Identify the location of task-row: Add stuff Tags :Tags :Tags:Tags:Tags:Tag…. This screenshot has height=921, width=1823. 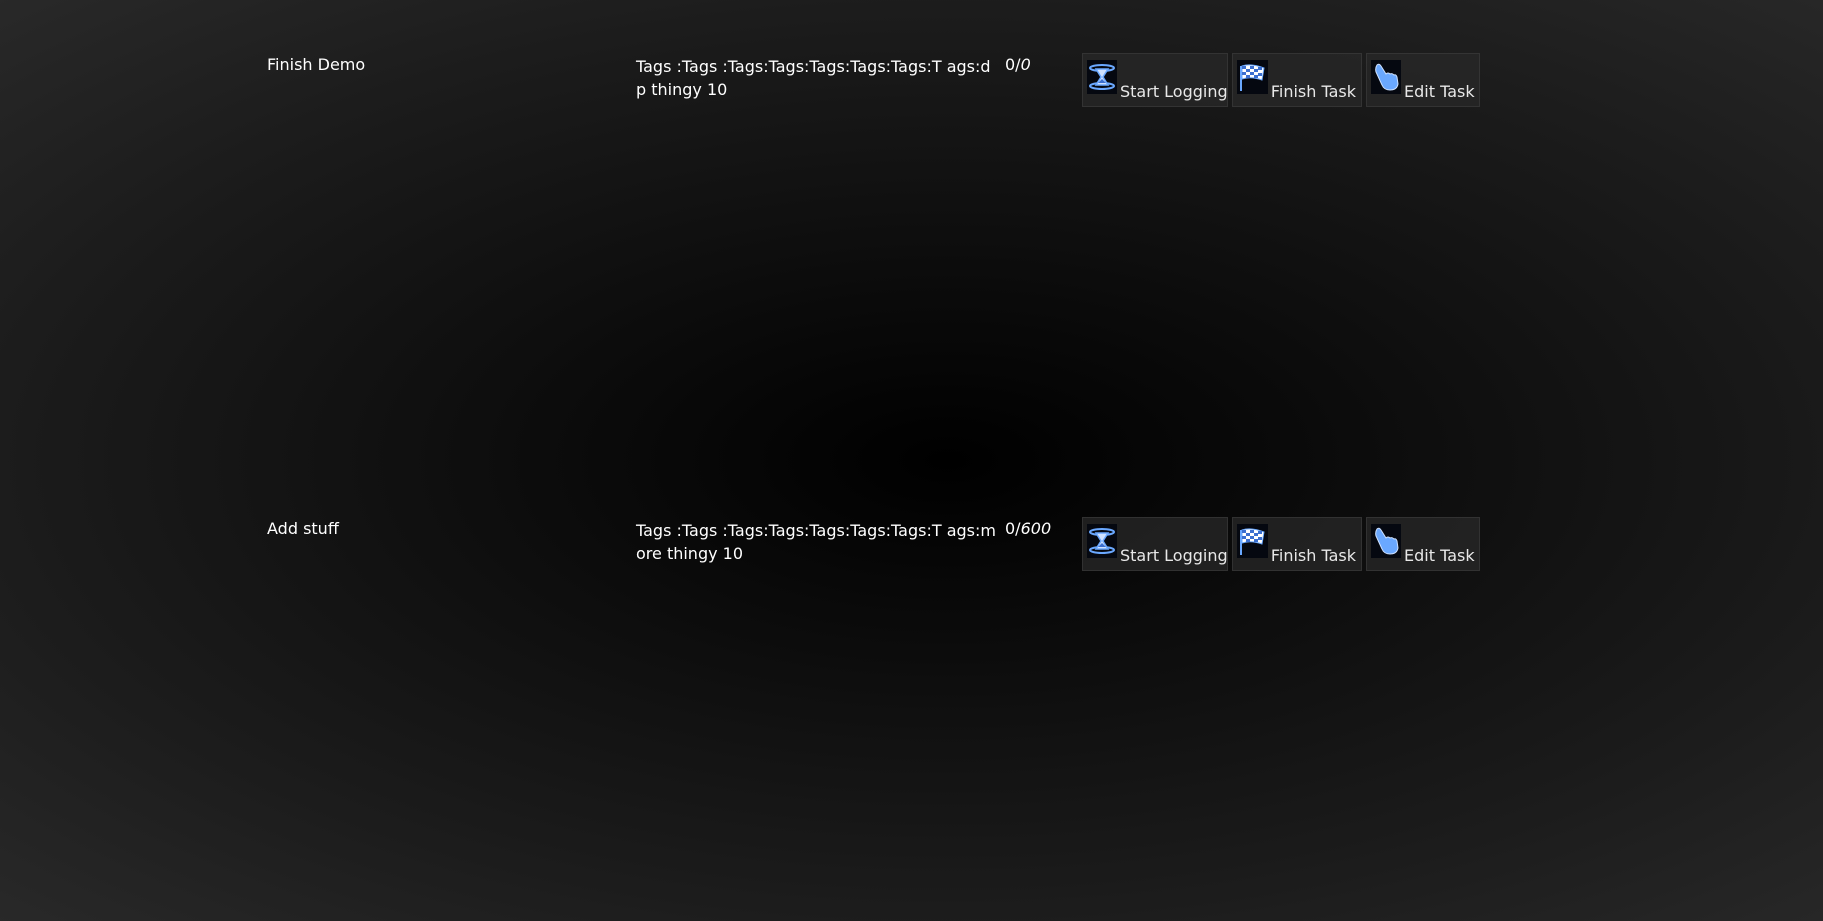
(911, 549).